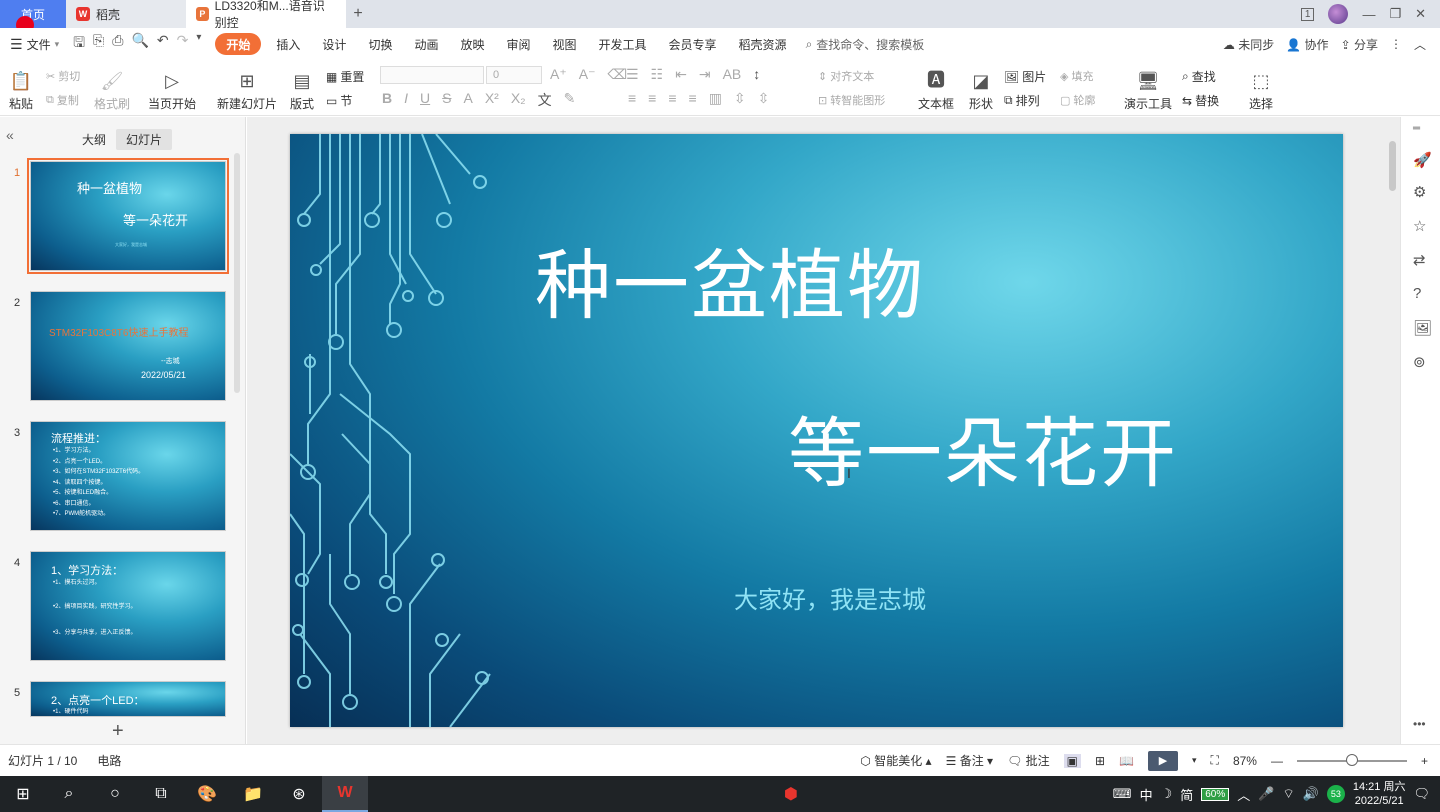 The width and height of the screenshot is (1440, 812). What do you see at coordinates (732, 74) in the screenshot?
I see `text-case-icon: AB` at bounding box center [732, 74].